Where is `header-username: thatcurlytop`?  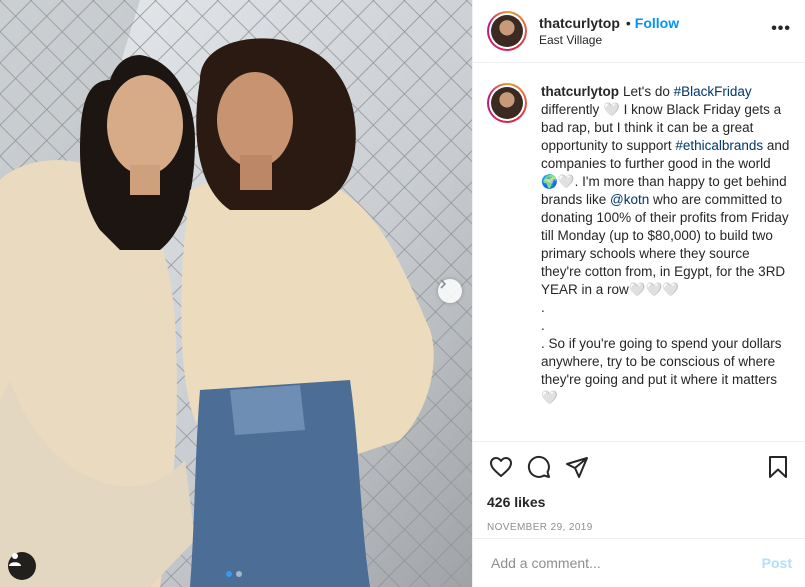 header-username: thatcurlytop is located at coordinates (579, 23).